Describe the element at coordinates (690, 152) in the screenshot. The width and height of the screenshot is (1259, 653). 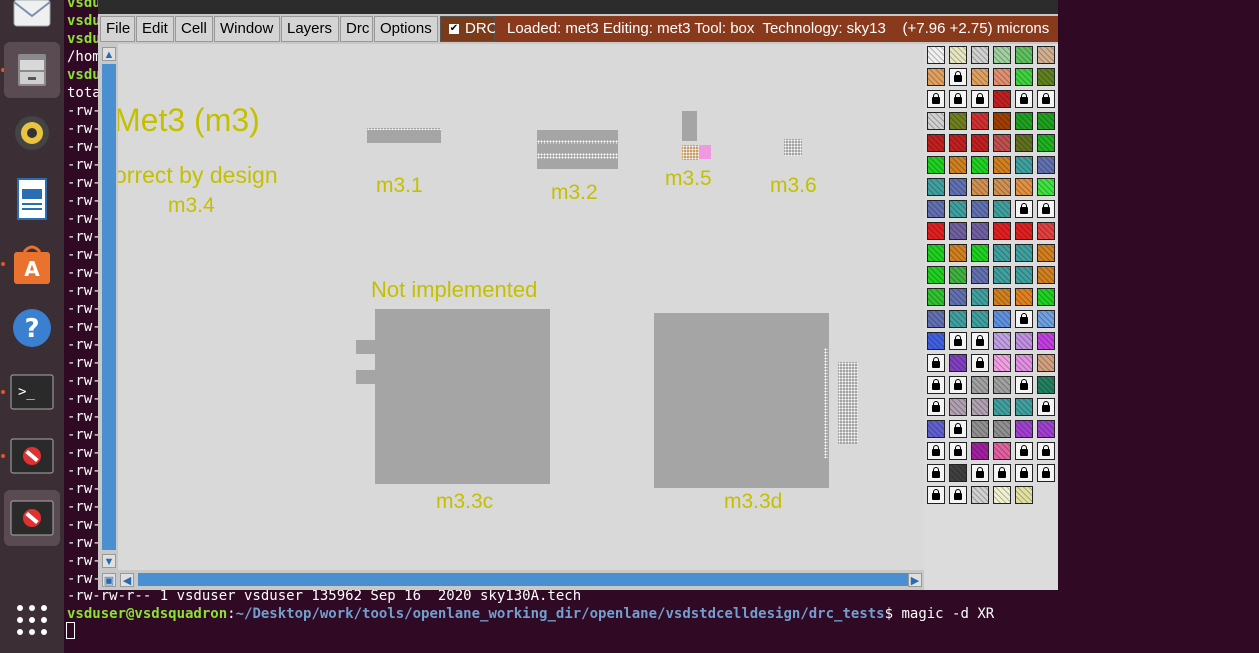
I see `m3-5-via` at that location.